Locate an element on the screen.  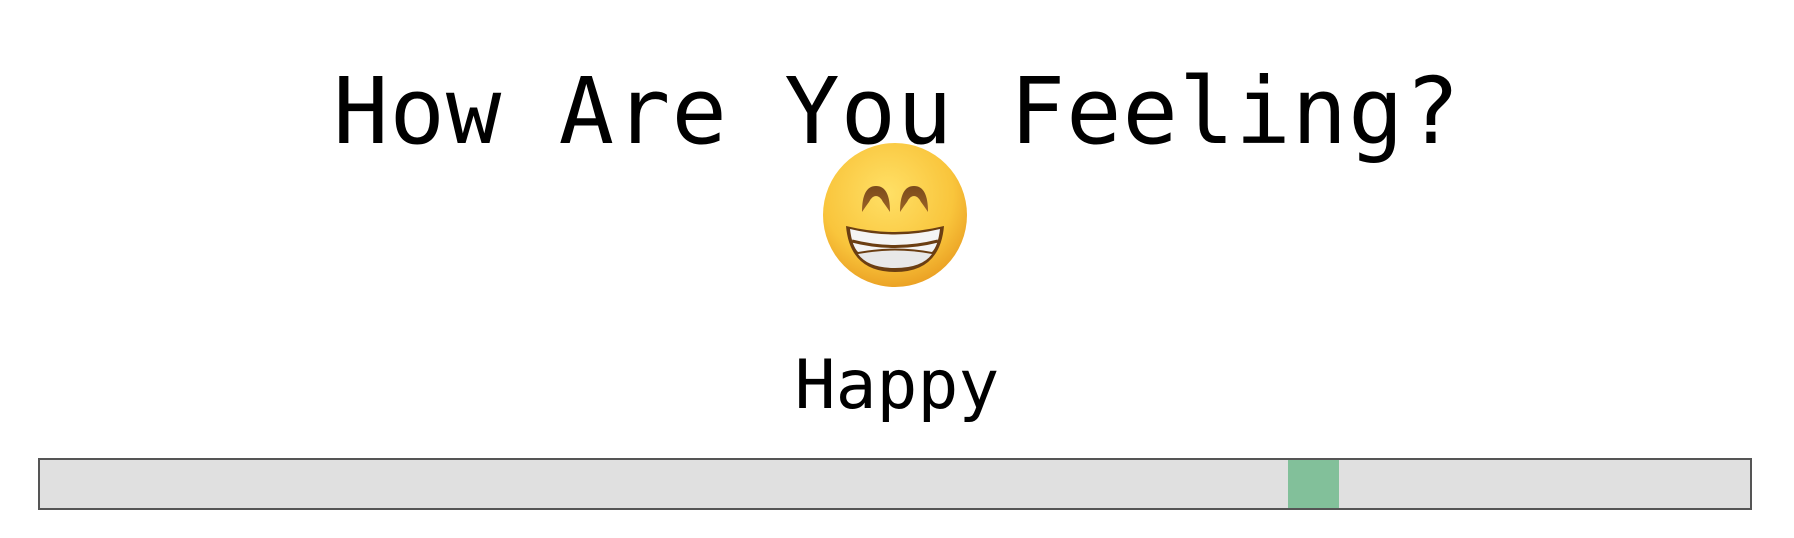
grinning-face-icon is located at coordinates (895, 215).